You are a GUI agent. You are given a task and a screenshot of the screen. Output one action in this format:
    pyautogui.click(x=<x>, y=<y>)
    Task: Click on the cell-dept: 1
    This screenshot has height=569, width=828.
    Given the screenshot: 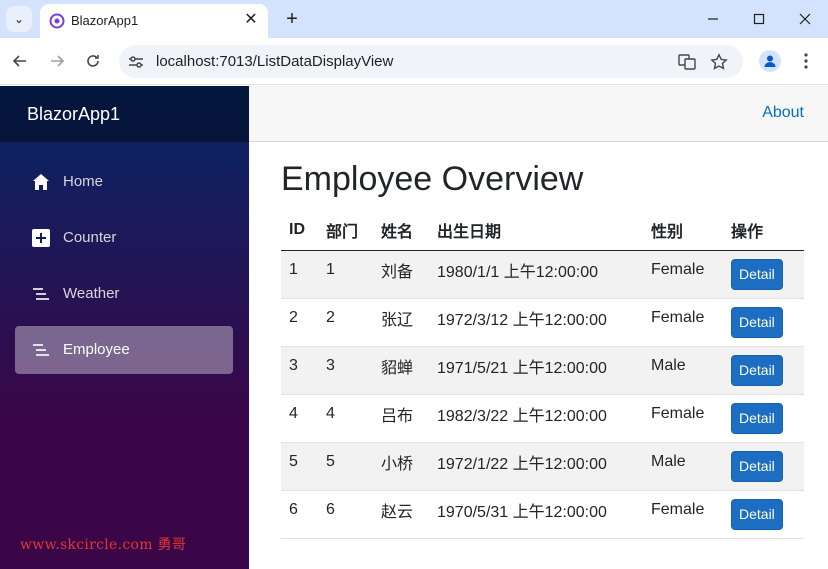 What is the action you would take?
    pyautogui.click(x=345, y=274)
    